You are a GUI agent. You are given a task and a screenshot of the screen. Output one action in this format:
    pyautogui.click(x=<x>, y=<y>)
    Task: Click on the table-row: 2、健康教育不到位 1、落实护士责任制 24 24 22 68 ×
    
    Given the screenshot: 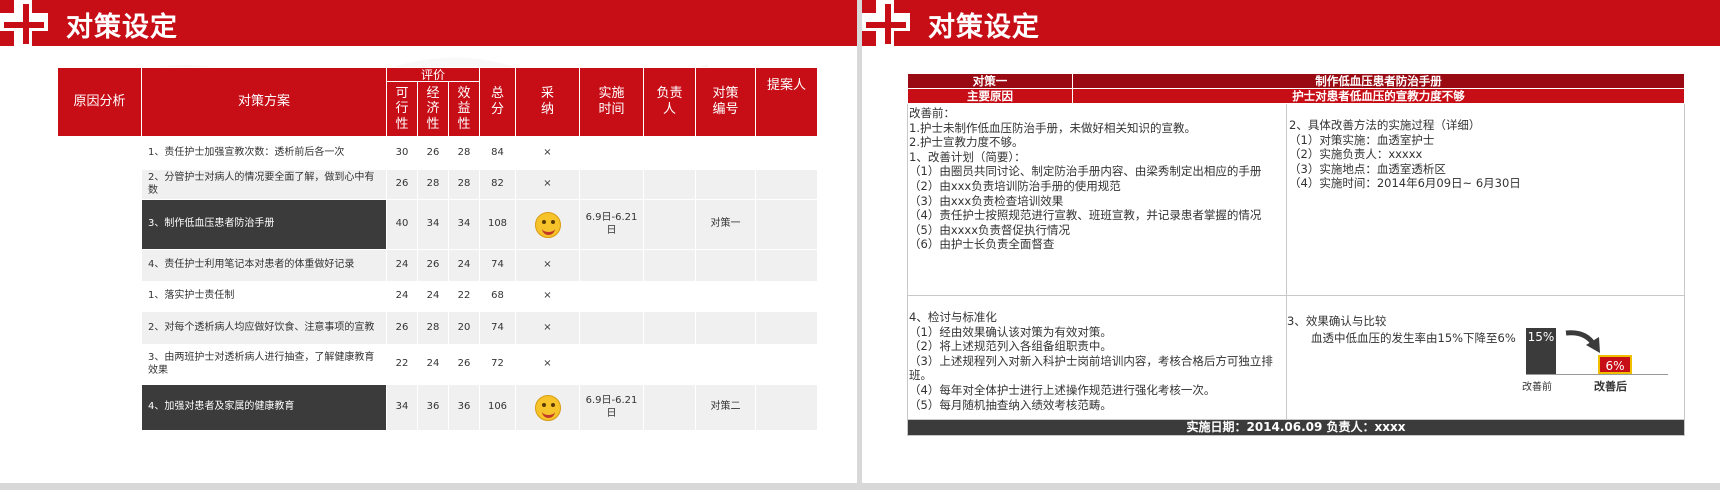 What is the action you would take?
    pyautogui.click(x=437, y=356)
    